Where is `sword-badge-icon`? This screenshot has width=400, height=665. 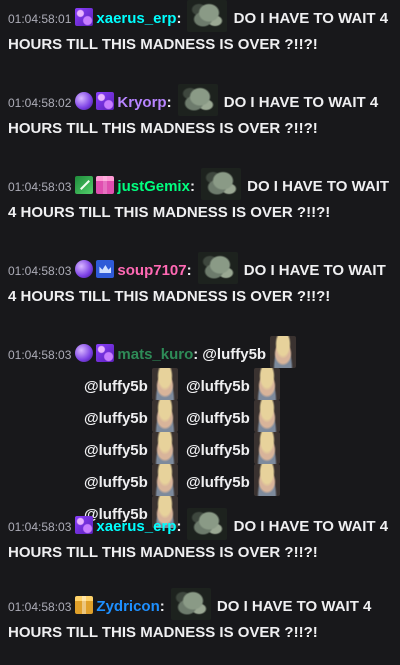 sword-badge-icon is located at coordinates (84, 185).